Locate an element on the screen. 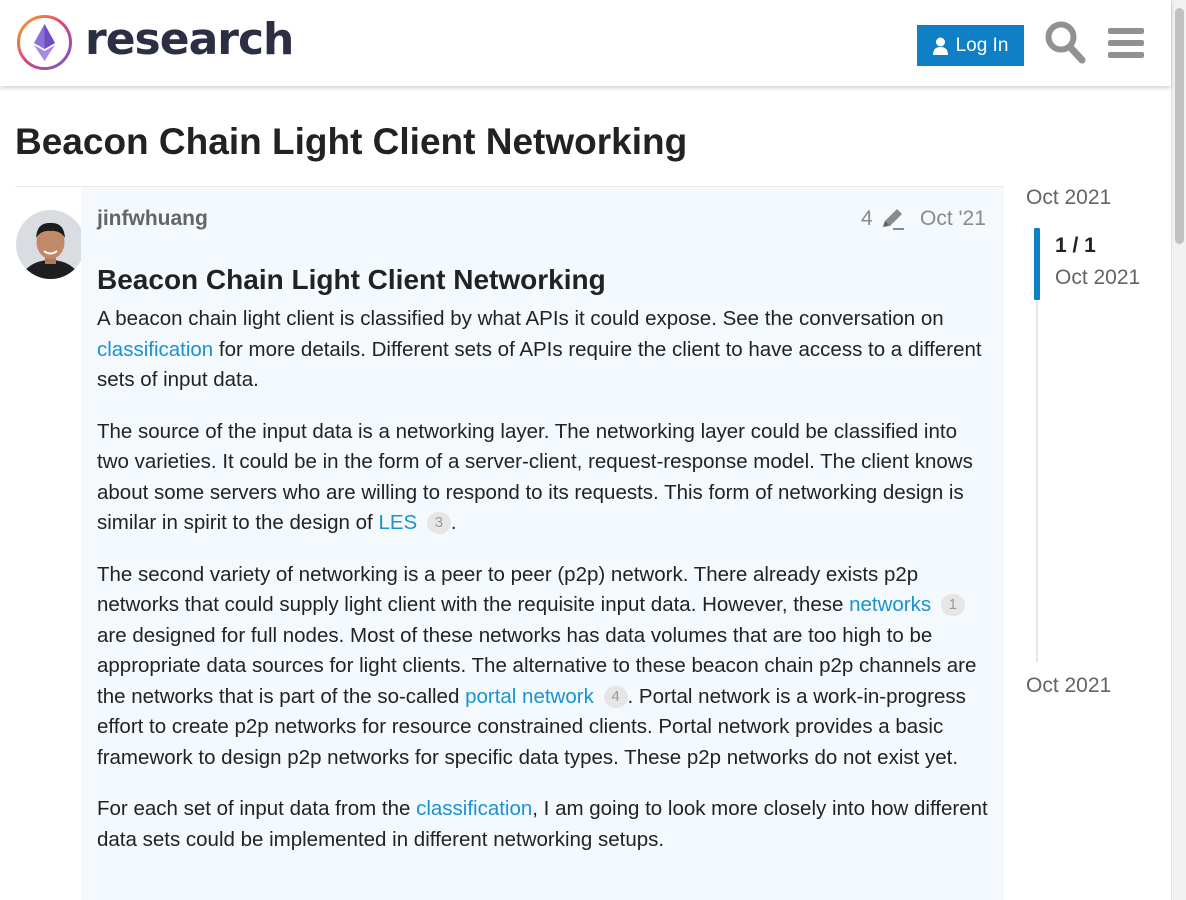 The width and height of the screenshot is (1186, 900). avatar is located at coordinates (50, 244).